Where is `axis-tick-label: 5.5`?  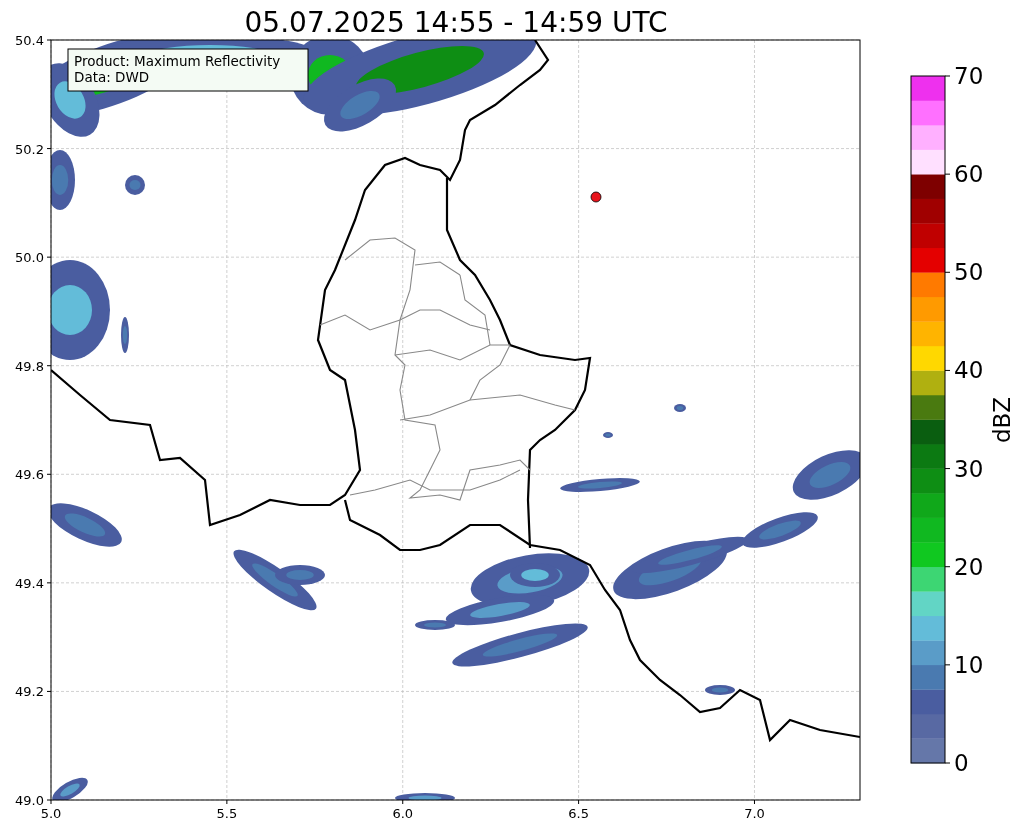 axis-tick-label: 5.5 is located at coordinates (227, 813).